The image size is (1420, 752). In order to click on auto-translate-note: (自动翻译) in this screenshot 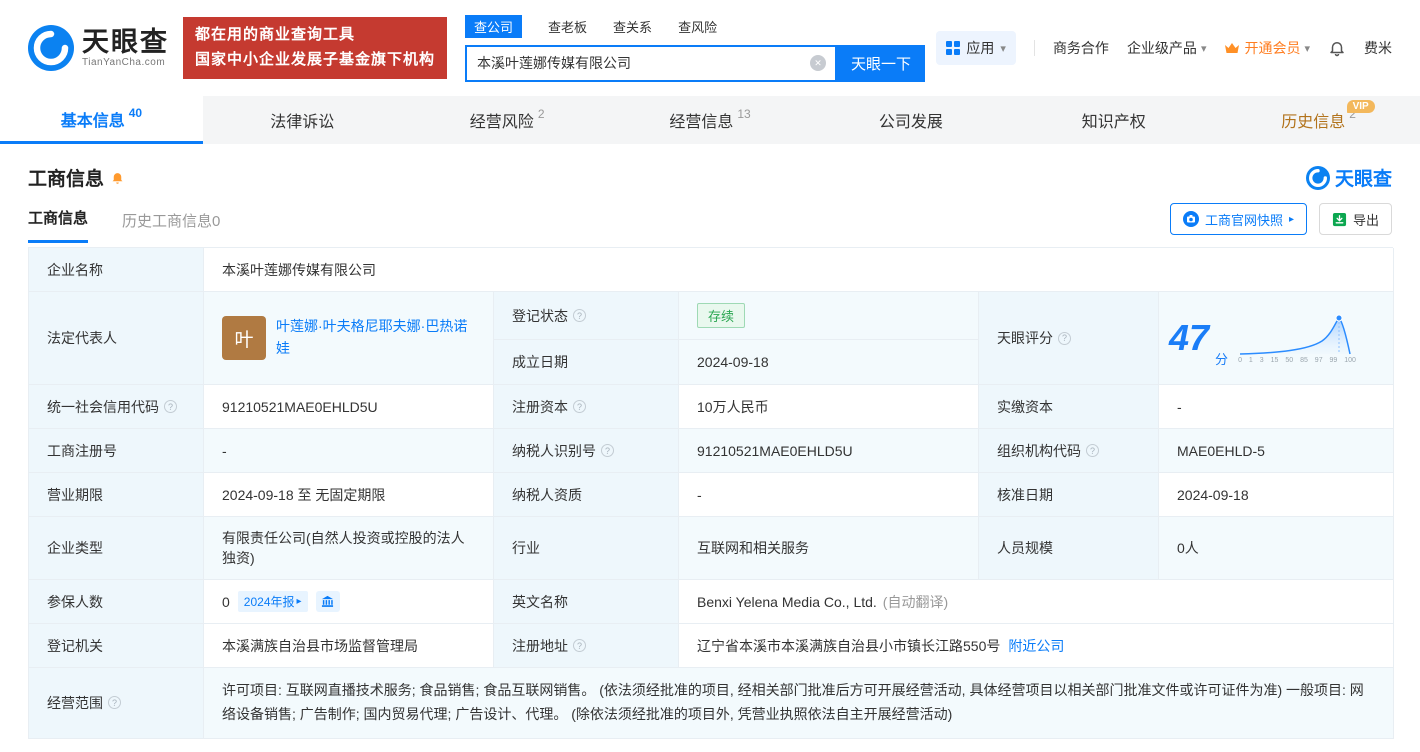, I will do `click(915, 601)`.